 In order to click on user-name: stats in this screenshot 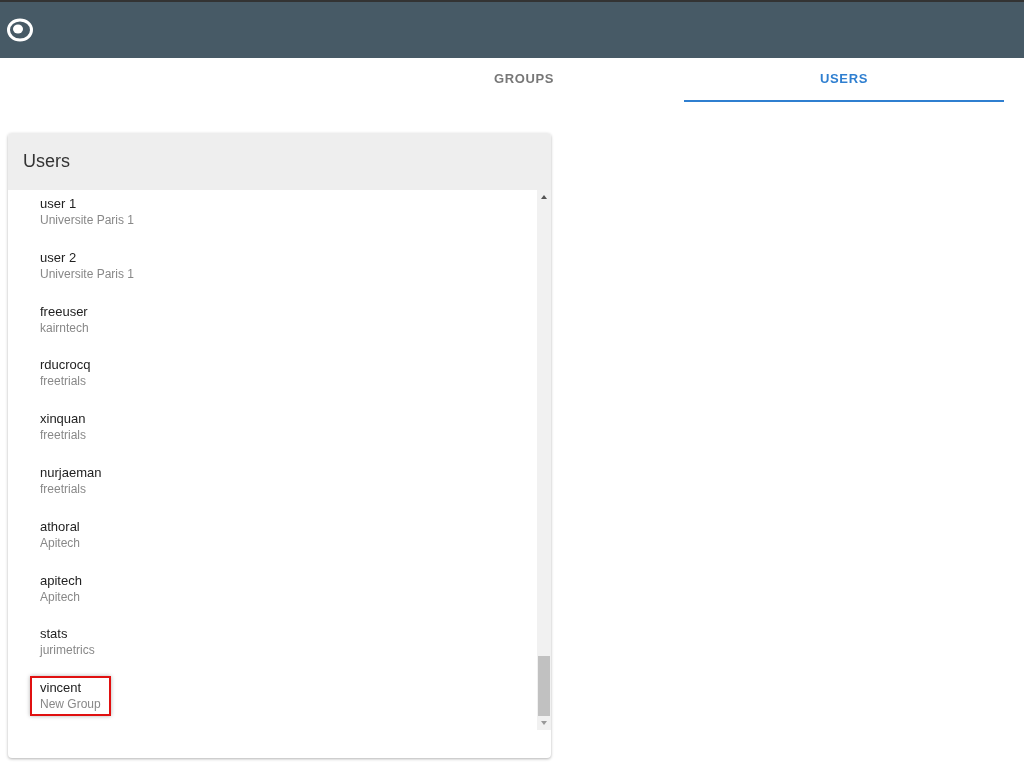, I will do `click(54, 634)`.